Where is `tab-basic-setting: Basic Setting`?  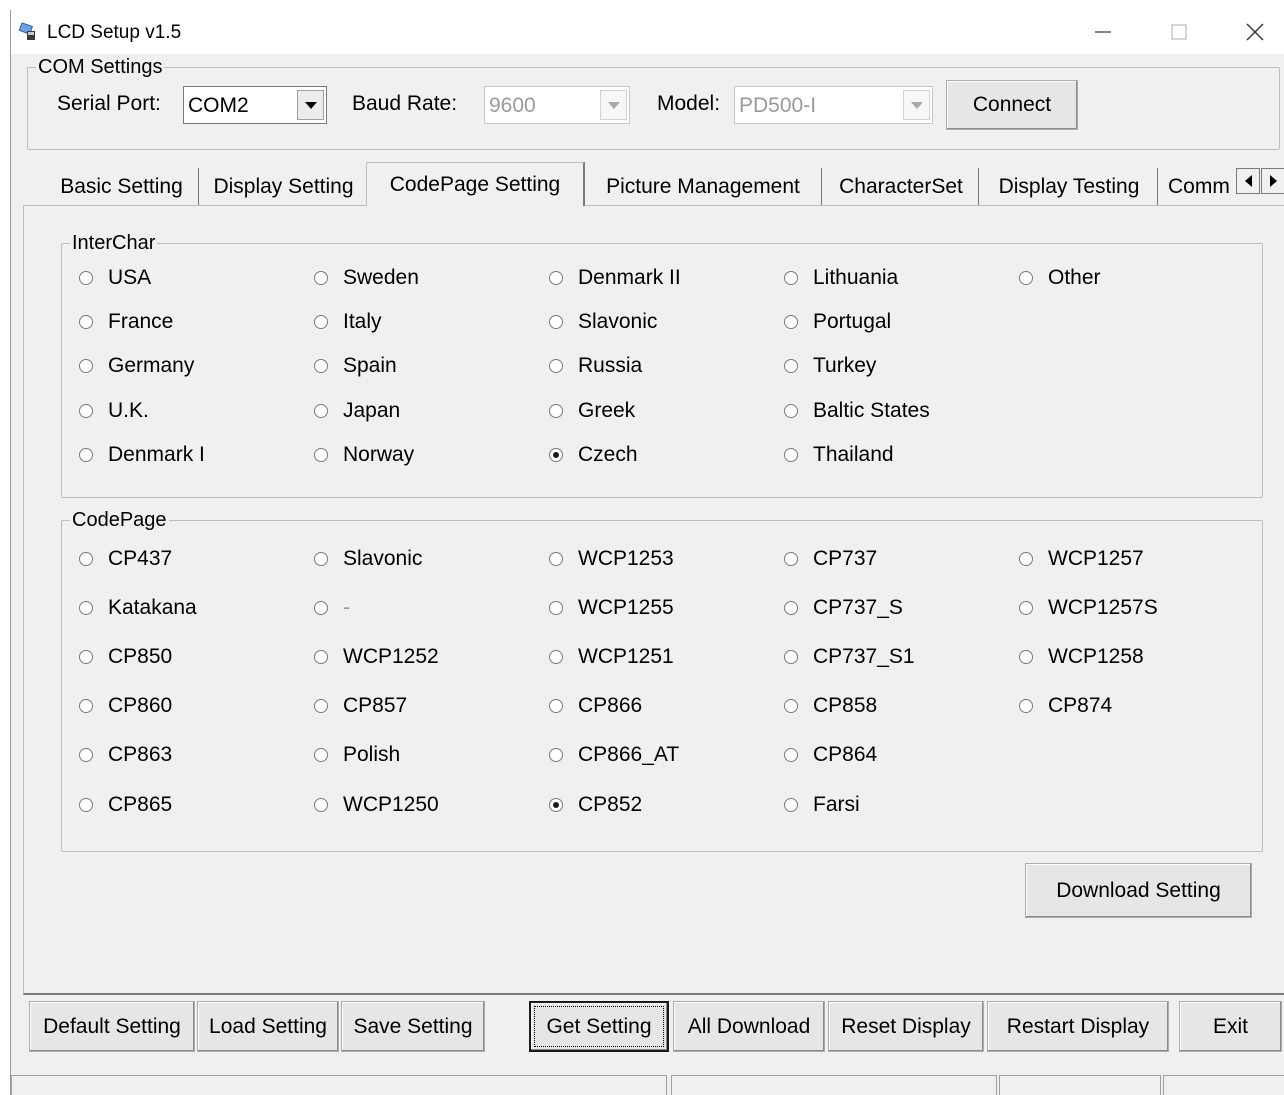
tab-basic-setting: Basic Setting is located at coordinates (122, 187).